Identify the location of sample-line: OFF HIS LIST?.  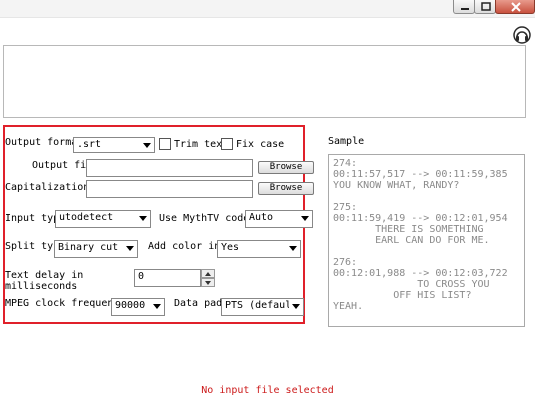
(402, 295).